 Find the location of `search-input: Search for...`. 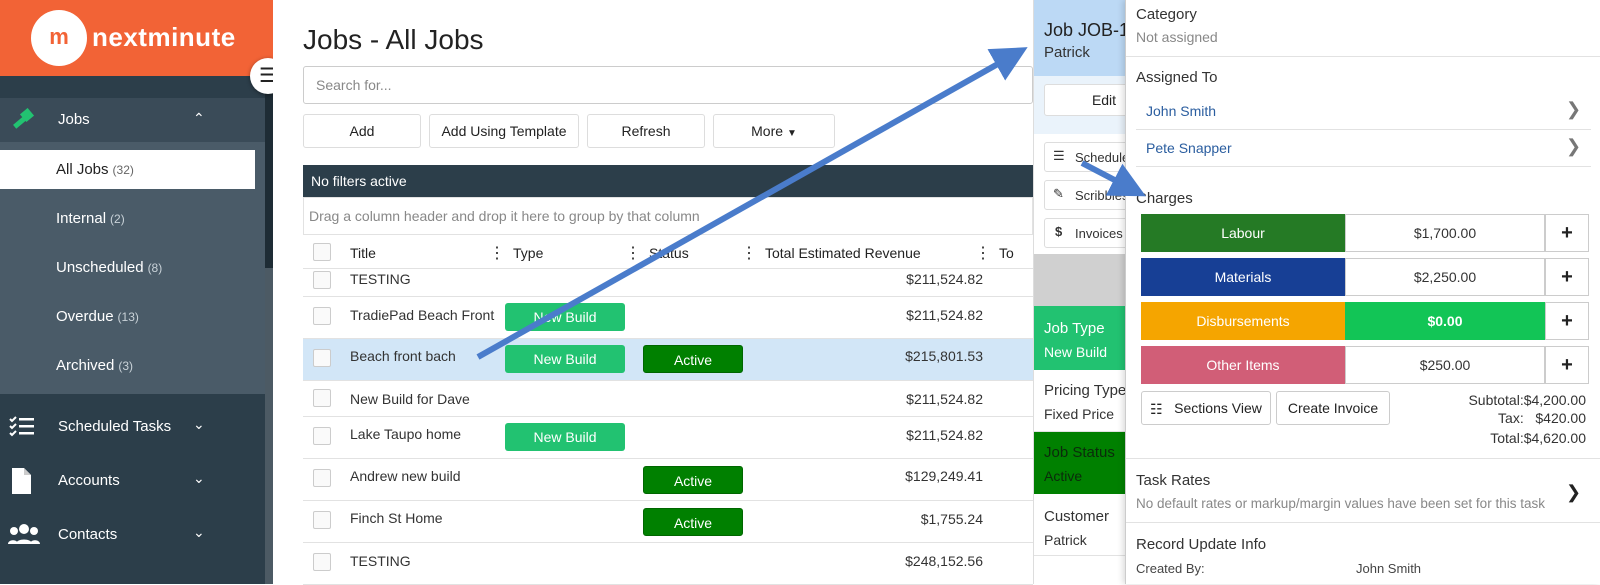

search-input: Search for... is located at coordinates (668, 85).